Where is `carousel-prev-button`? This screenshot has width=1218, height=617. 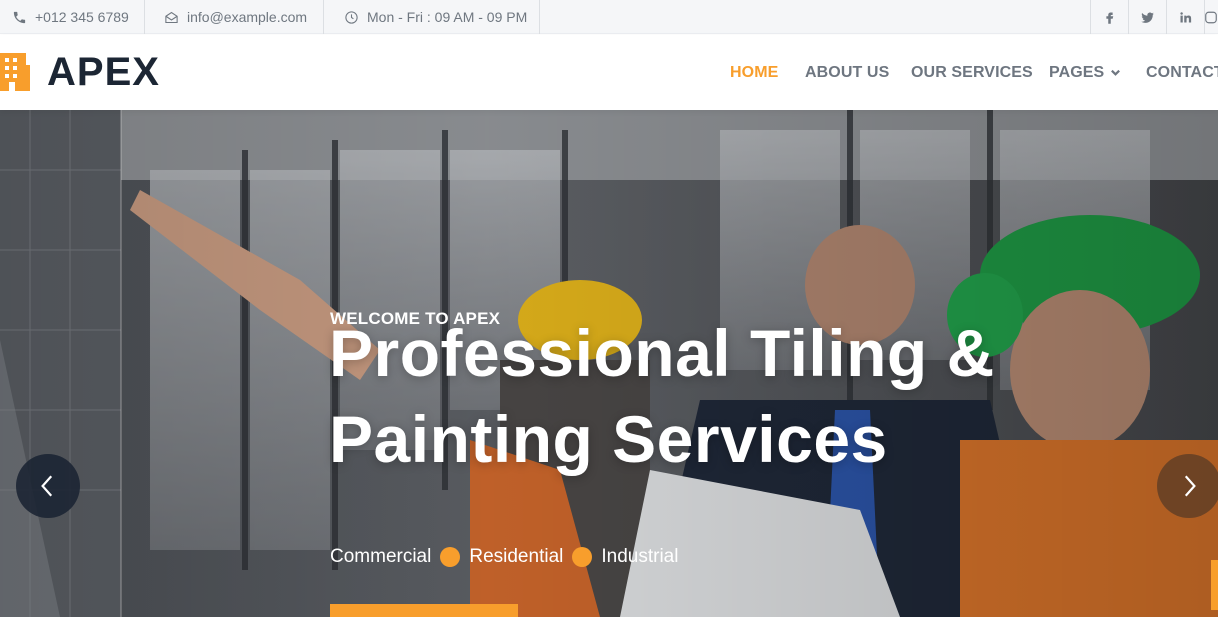 carousel-prev-button is located at coordinates (48, 486).